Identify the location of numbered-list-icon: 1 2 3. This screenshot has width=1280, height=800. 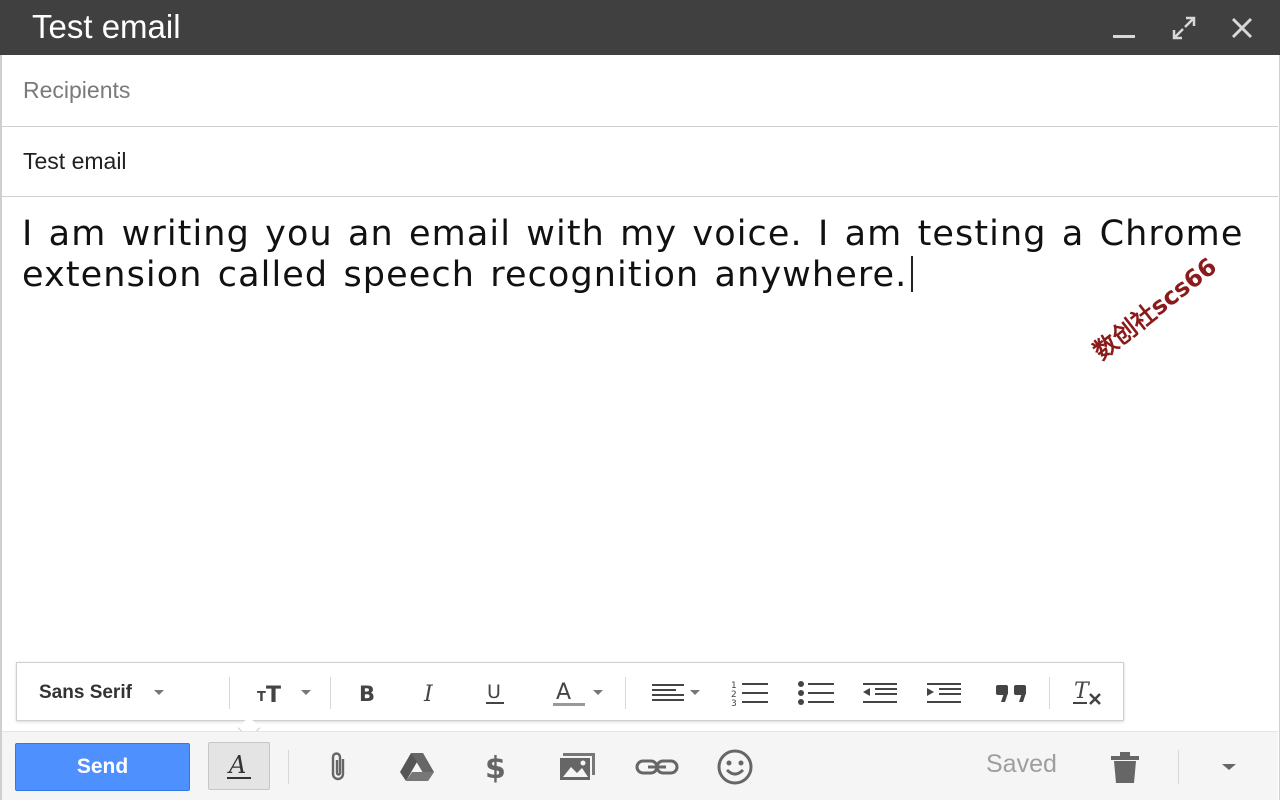
(749, 694).